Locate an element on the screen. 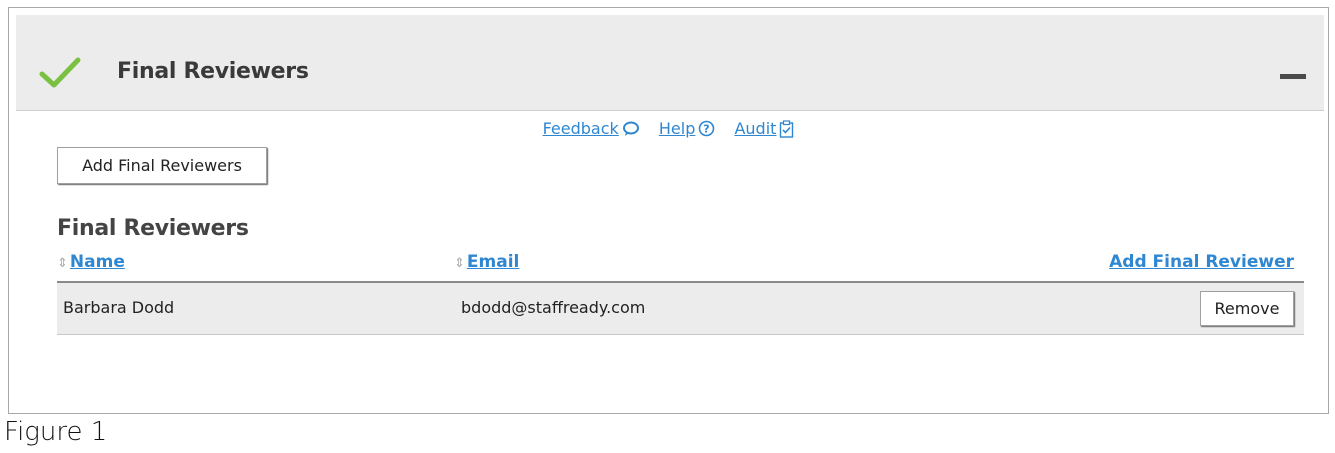 This screenshot has height=453, width=1335. help-links: Feedback Help ? Audit is located at coordinates (668, 128).